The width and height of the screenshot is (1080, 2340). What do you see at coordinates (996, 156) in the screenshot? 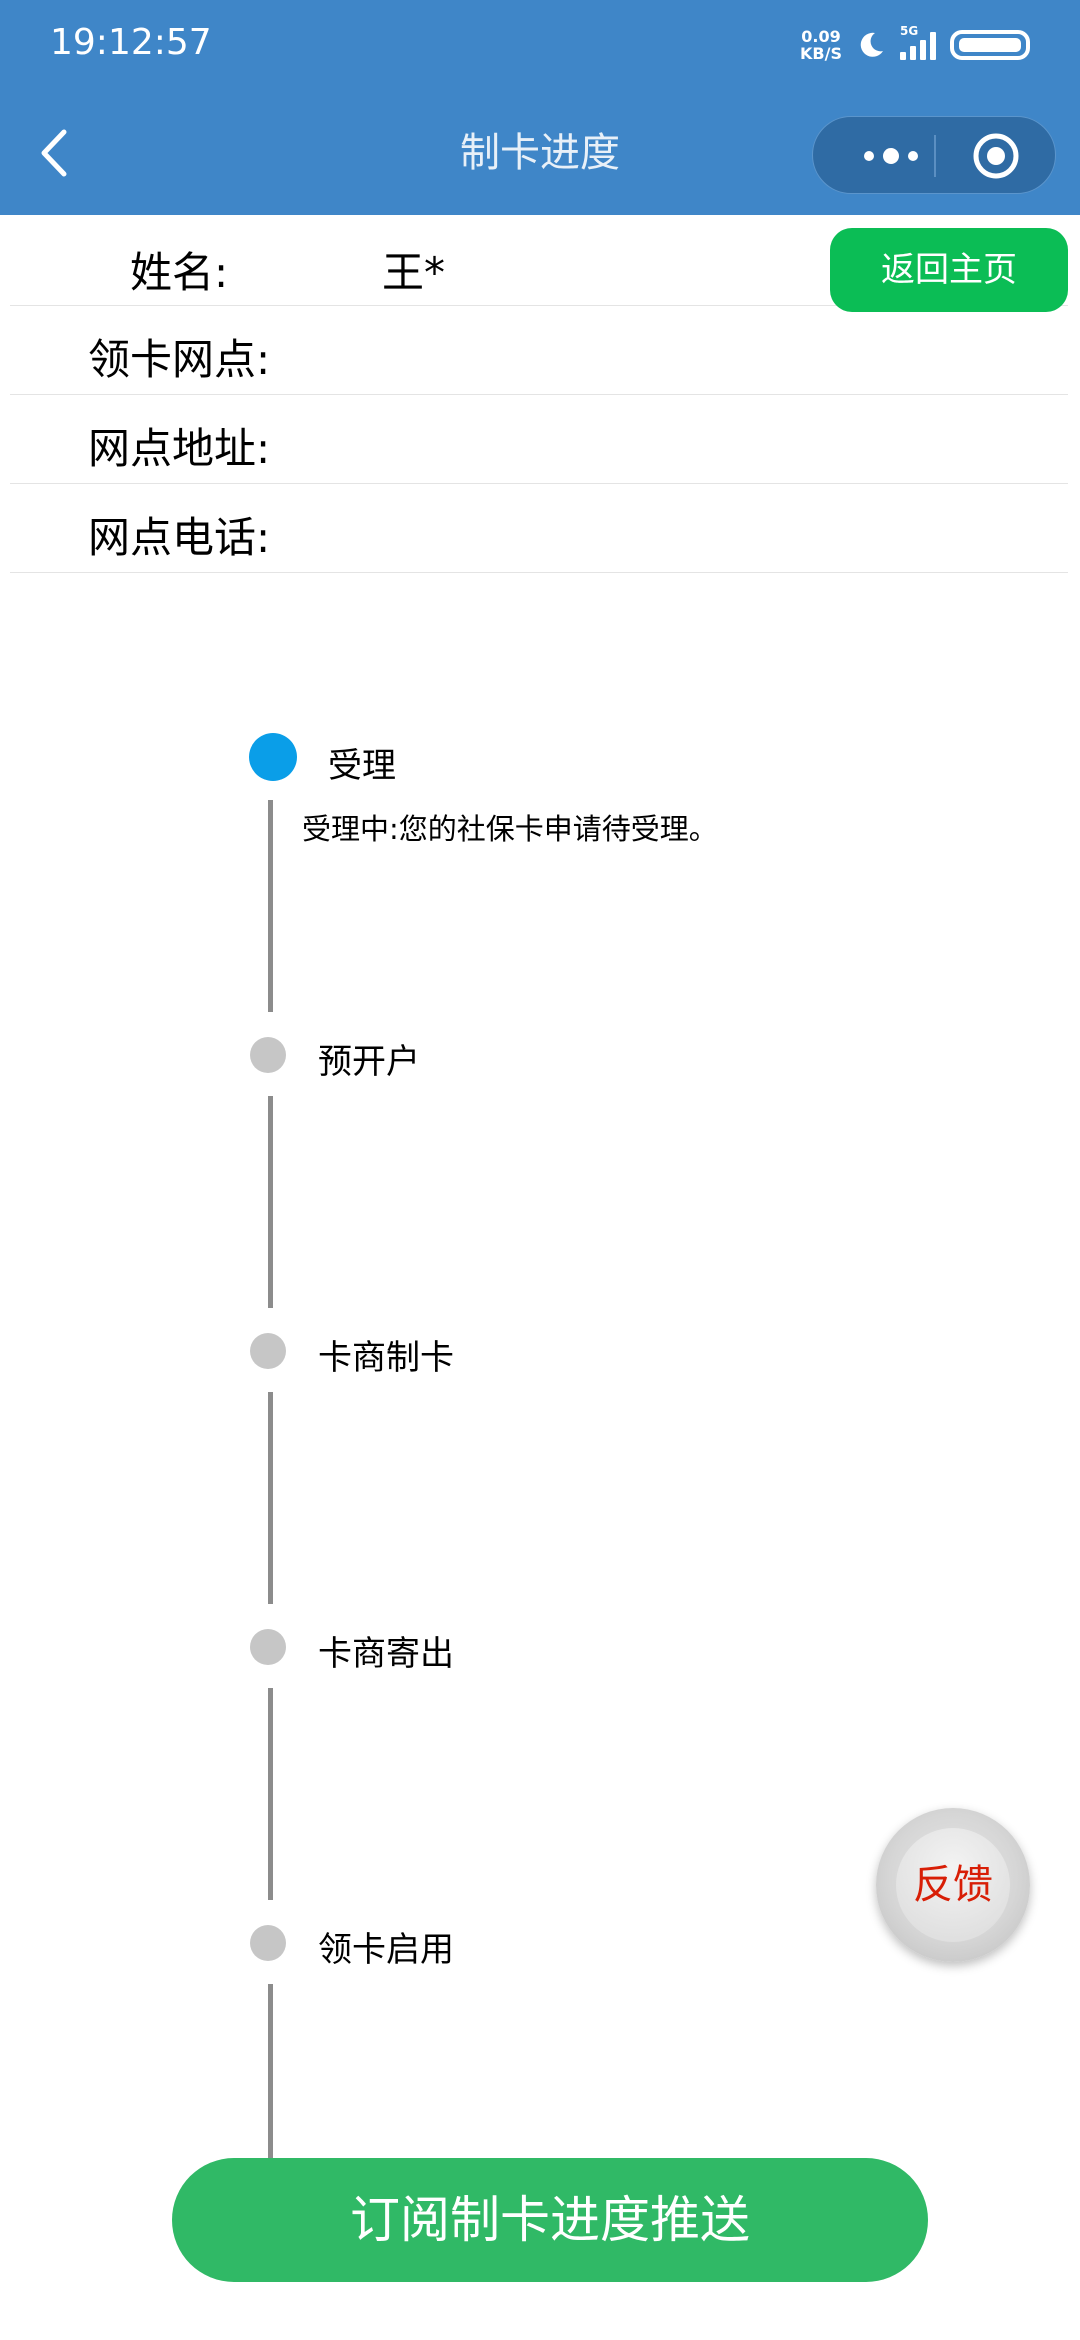
I see `close-target-icon` at bounding box center [996, 156].